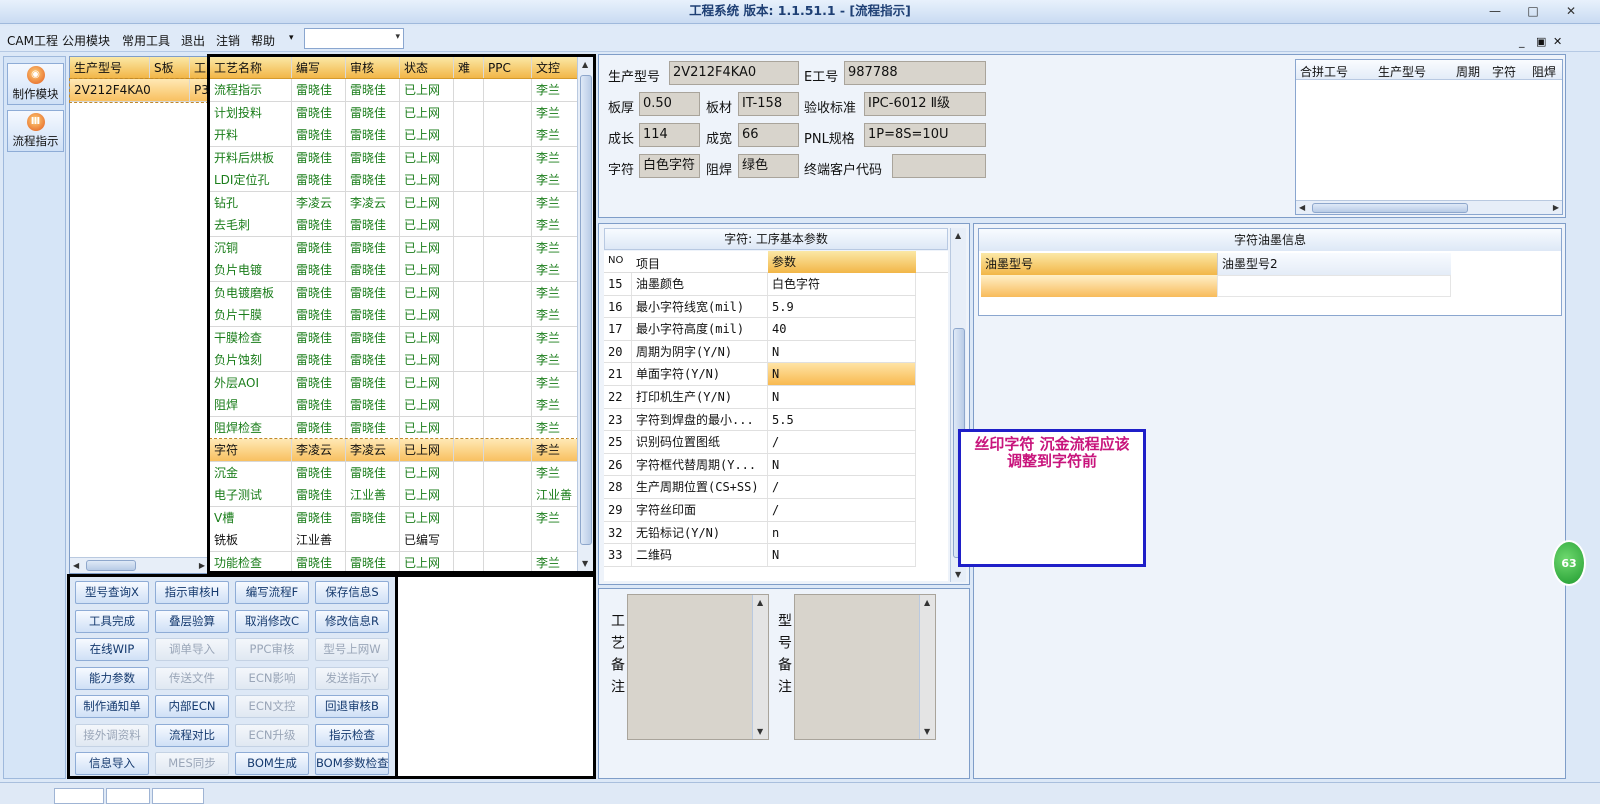  Describe the element at coordinates (192, 735) in the screenshot. I see `action-button: 流程对比` at that location.